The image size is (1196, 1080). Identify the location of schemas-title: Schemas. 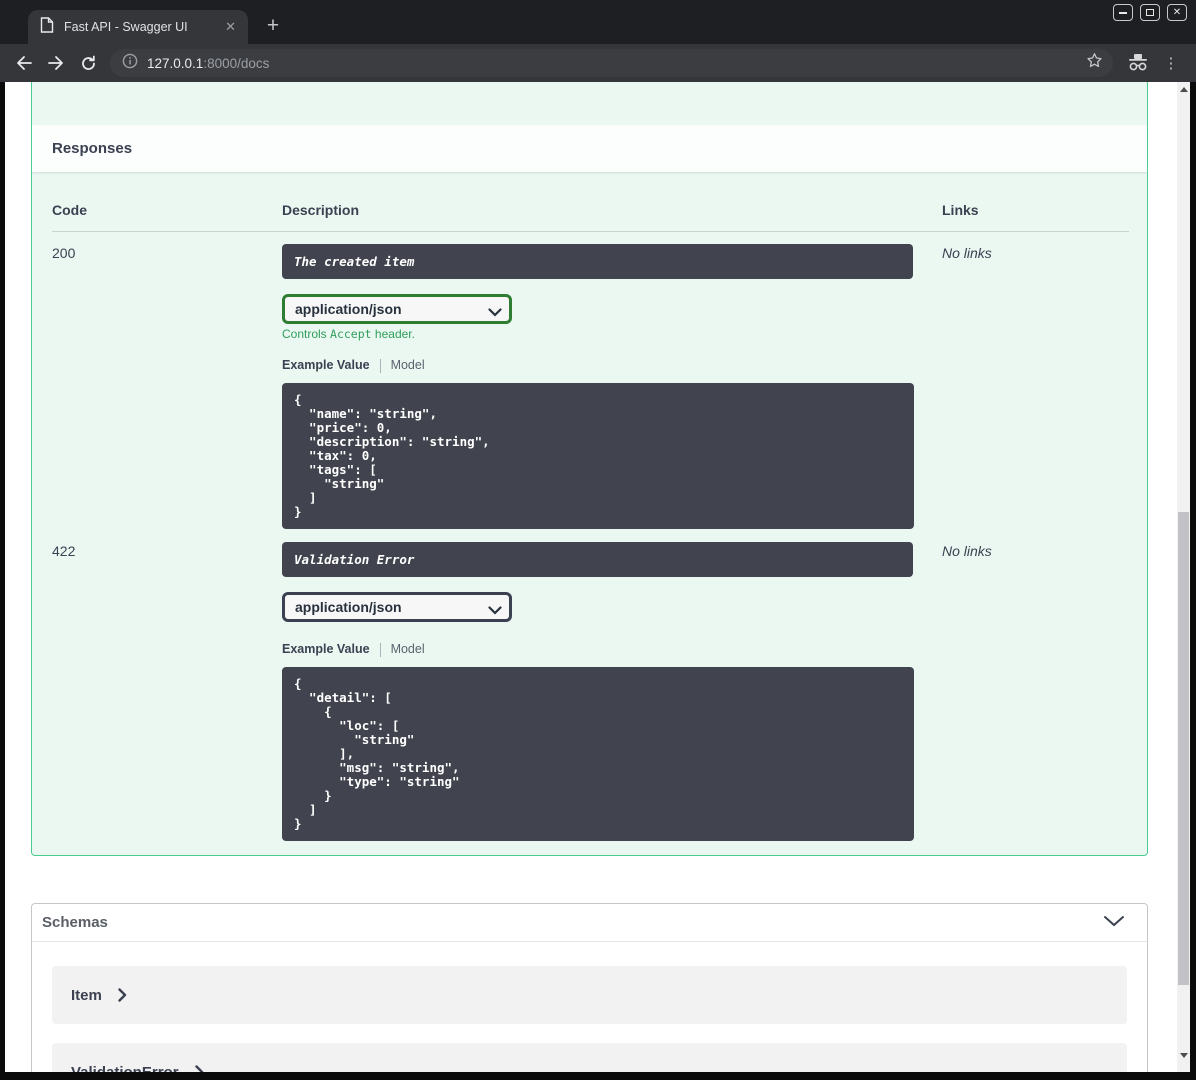
(75, 922).